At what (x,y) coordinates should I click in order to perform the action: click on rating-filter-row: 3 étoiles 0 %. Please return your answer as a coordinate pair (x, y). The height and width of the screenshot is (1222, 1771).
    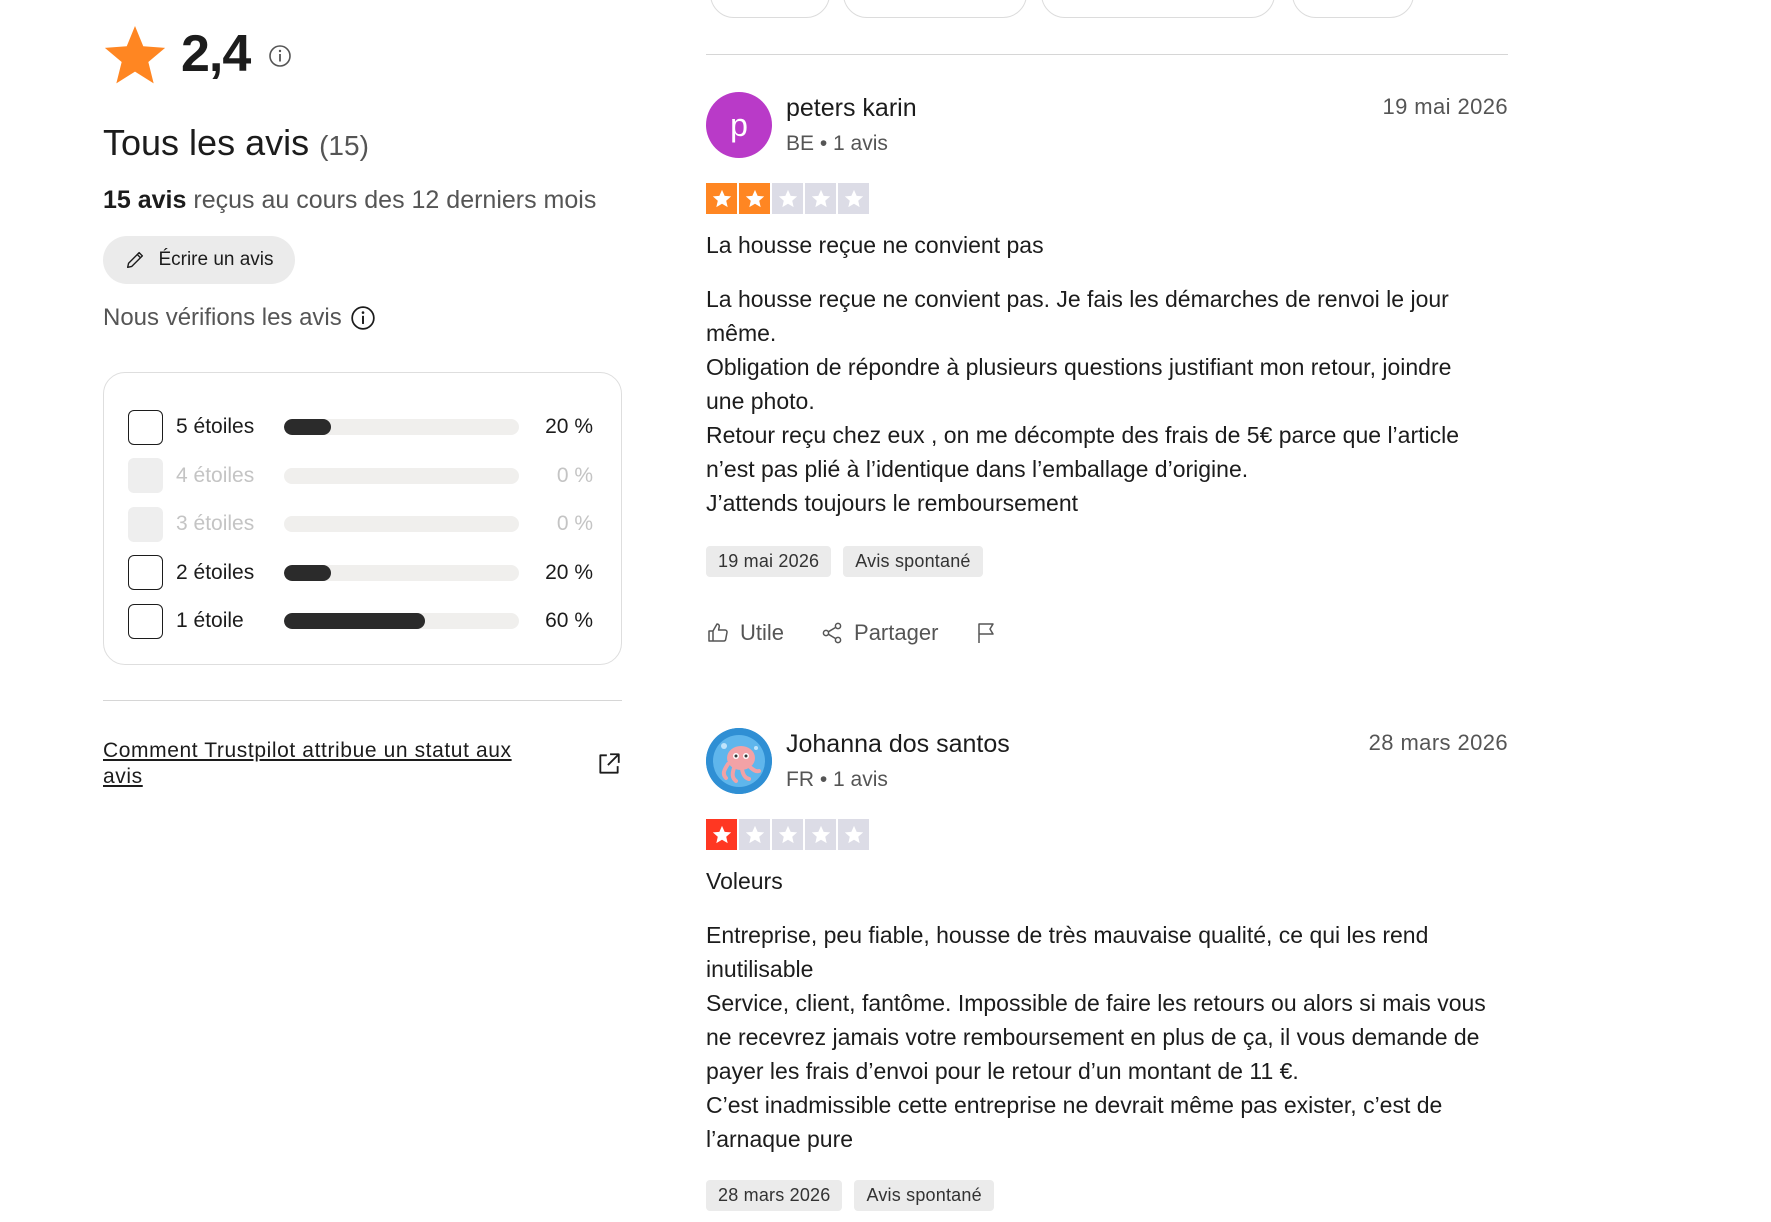
    Looking at the image, I should click on (362, 524).